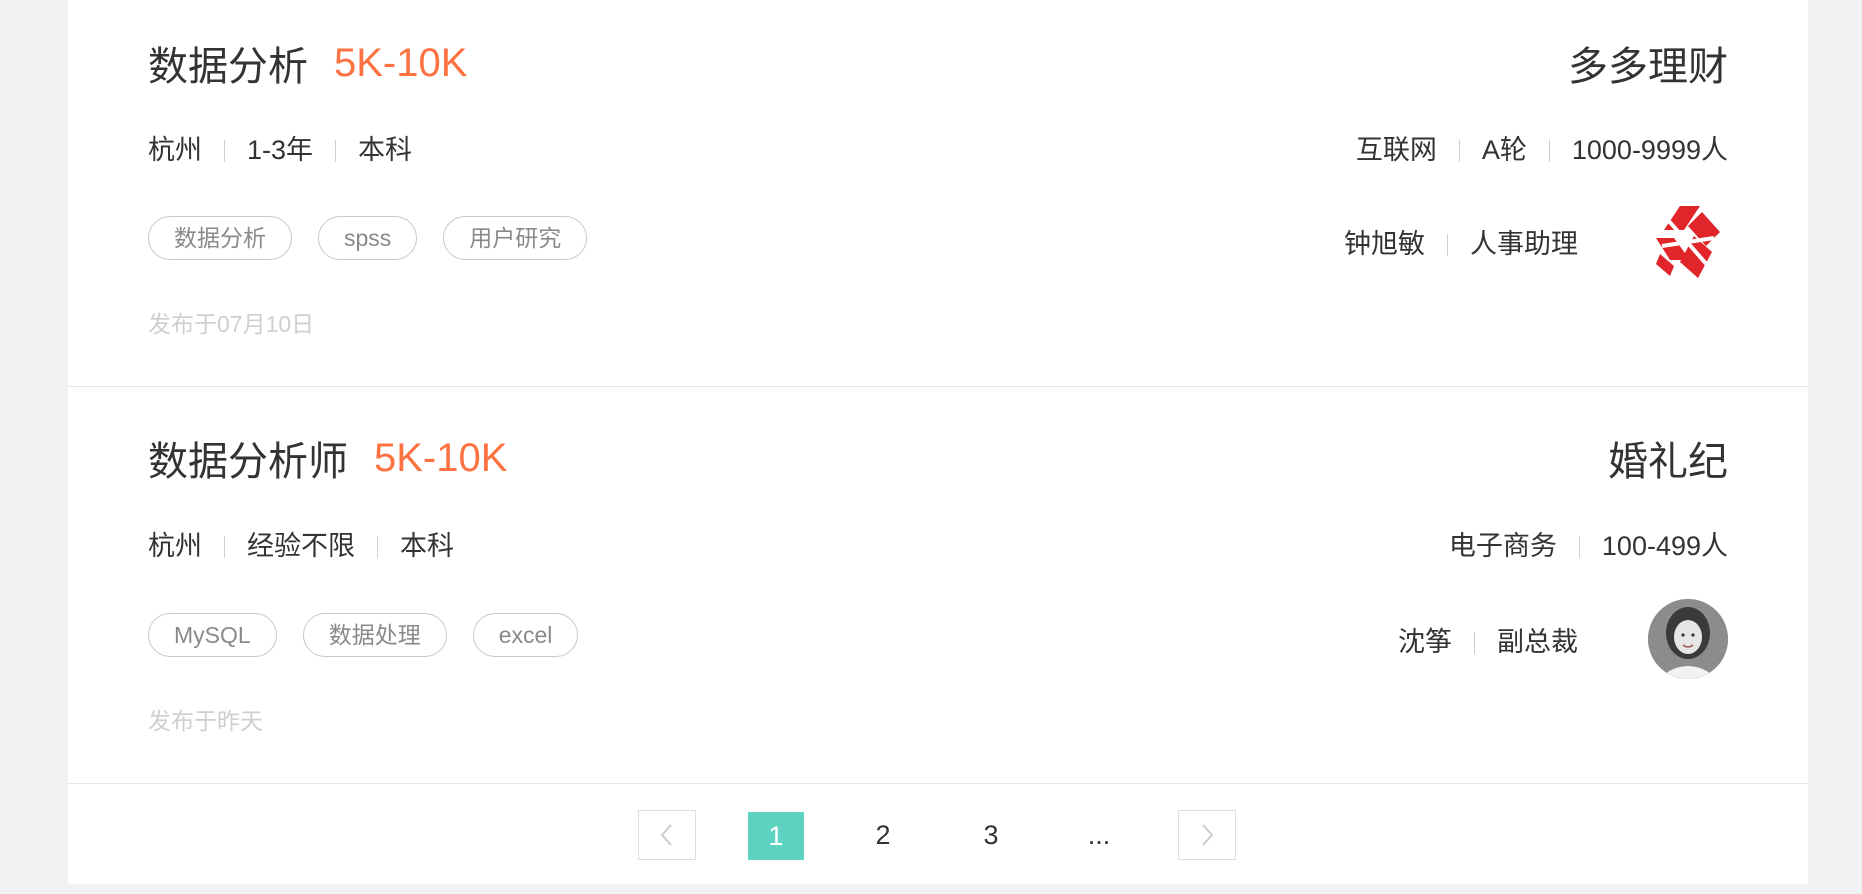 This screenshot has height=894, width=1862. What do you see at coordinates (525, 635) in the screenshot?
I see `tag: excel` at bounding box center [525, 635].